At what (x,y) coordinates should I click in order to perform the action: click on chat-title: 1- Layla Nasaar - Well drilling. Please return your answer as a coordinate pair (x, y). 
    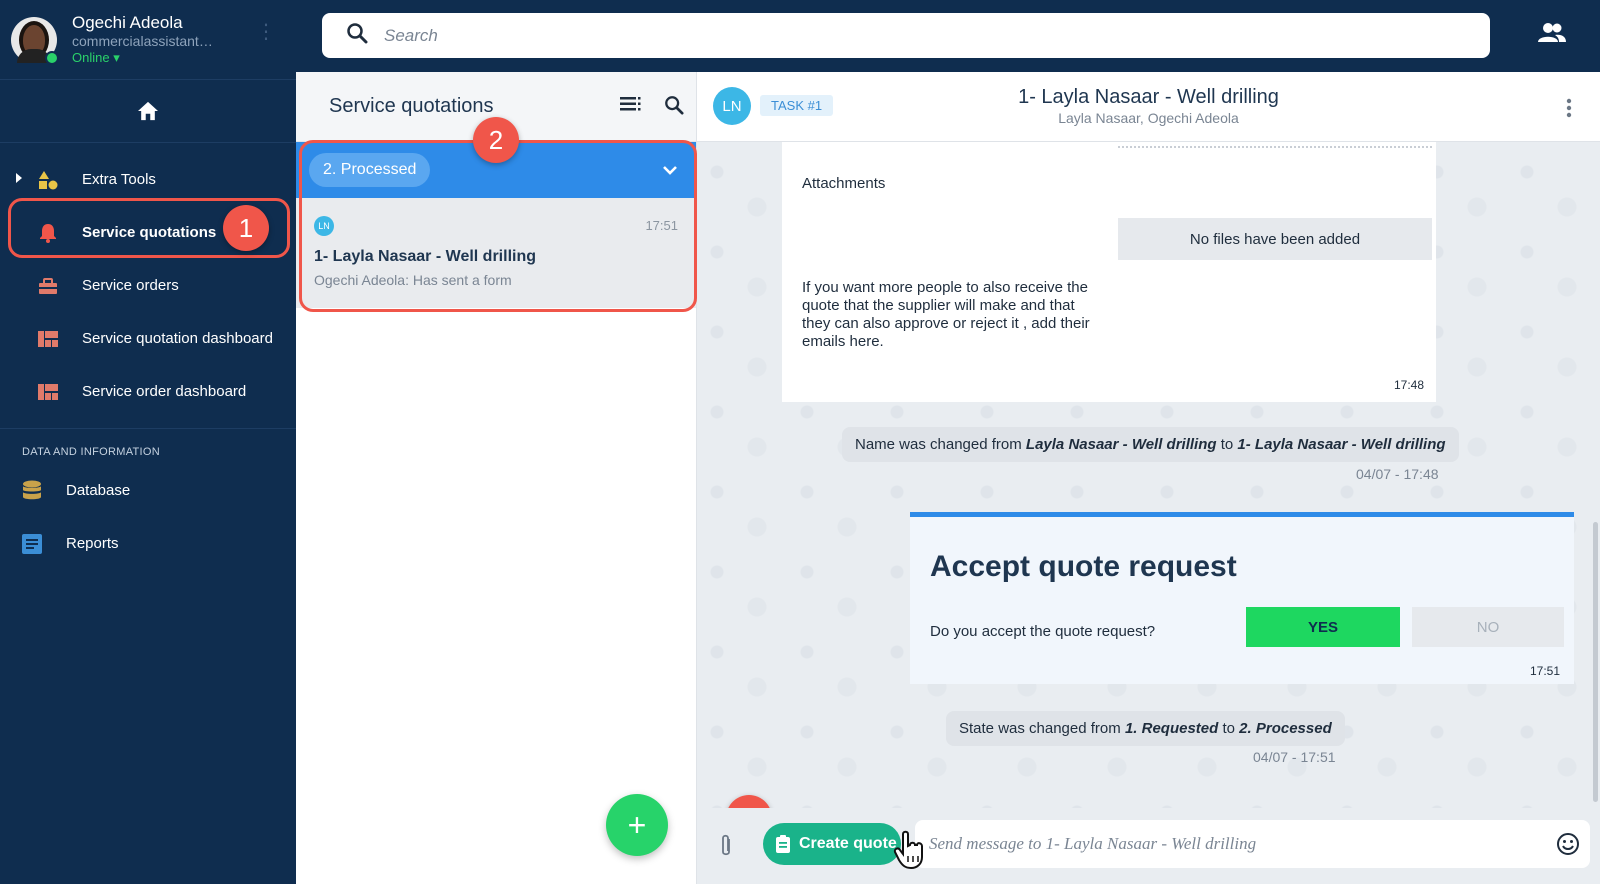
    Looking at the image, I should click on (1148, 97).